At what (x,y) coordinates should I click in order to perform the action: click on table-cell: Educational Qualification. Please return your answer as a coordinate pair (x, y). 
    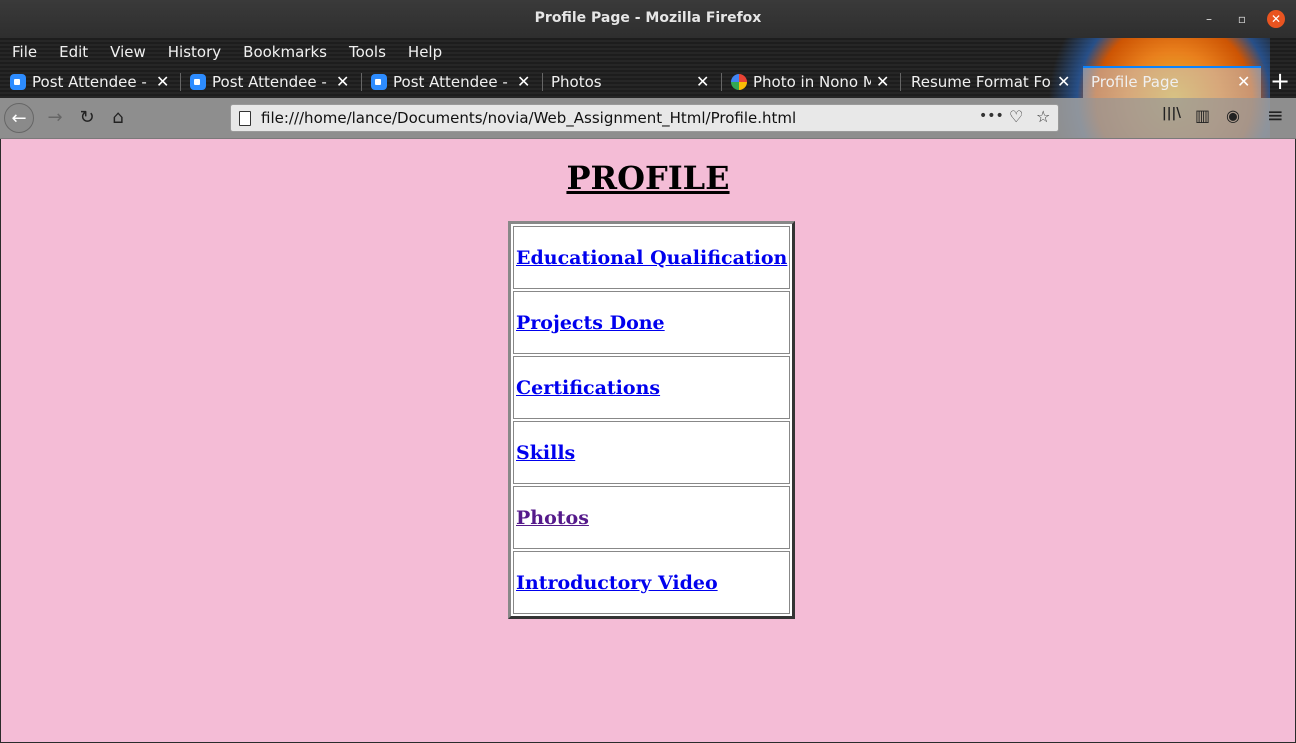
    Looking at the image, I should click on (652, 257).